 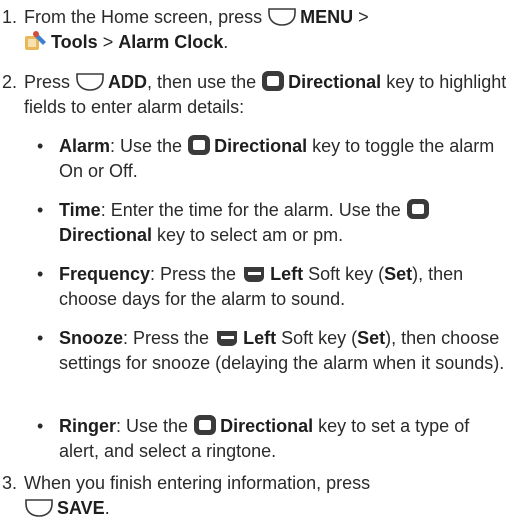 I want to click on alarm-clock-label: Alarm Clock, so click(x=171, y=42).